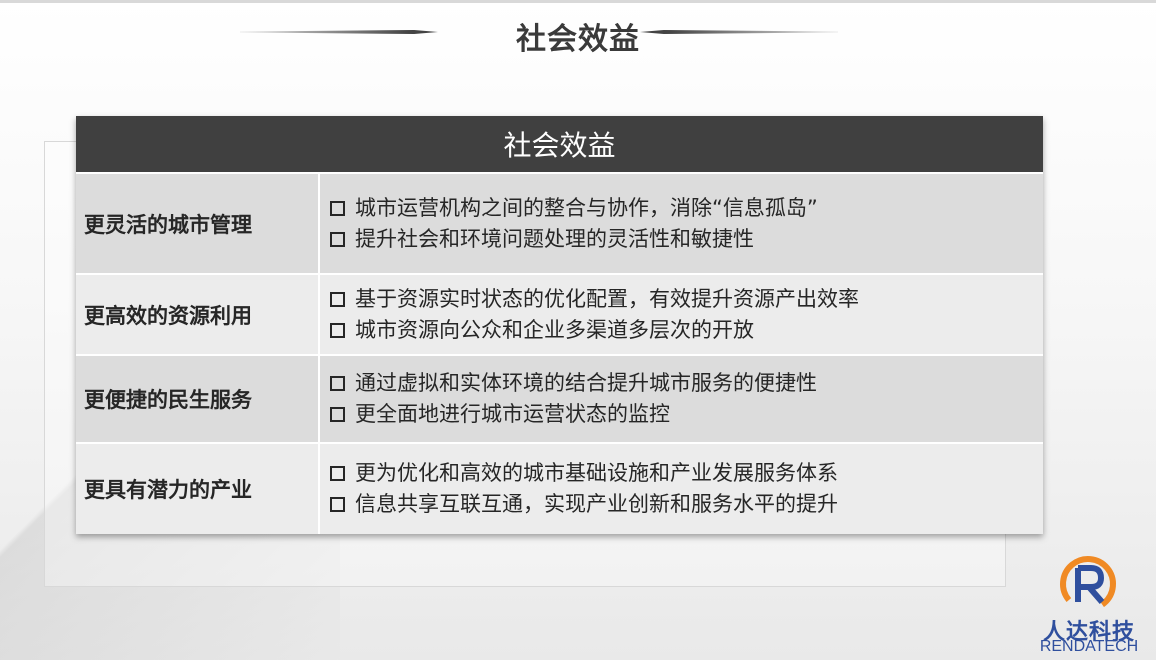 Image resolution: width=1156 pixels, height=660 pixels. Describe the element at coordinates (198, 399) in the screenshot. I see `row-label: 更便捷的民生服务` at that location.